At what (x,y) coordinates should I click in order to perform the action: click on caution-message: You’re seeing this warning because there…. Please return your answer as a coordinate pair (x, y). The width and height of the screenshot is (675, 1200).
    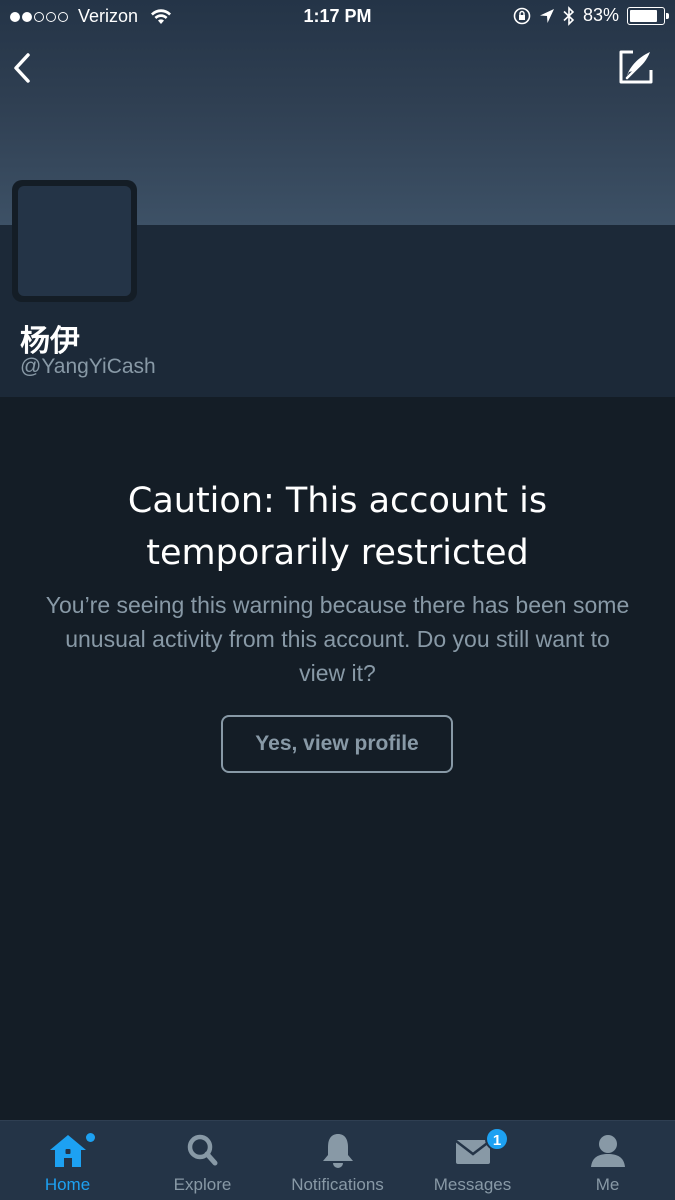
    Looking at the image, I should click on (337, 639).